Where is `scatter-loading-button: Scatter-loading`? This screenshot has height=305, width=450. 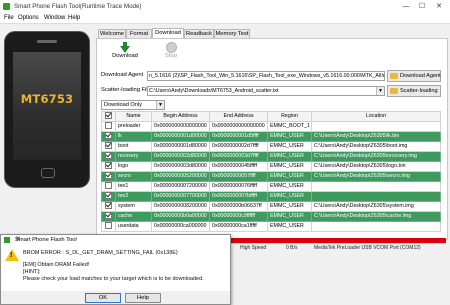 scatter-loading-button: Scatter-loading is located at coordinates (414, 91).